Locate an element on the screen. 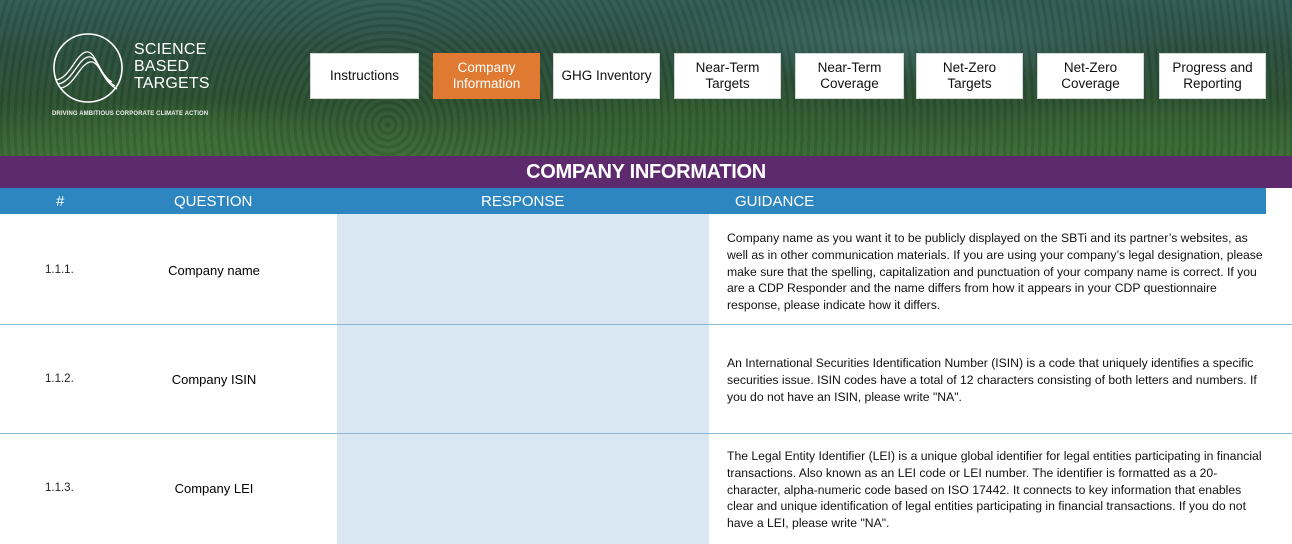  column-header-num: # is located at coordinates (60, 201).